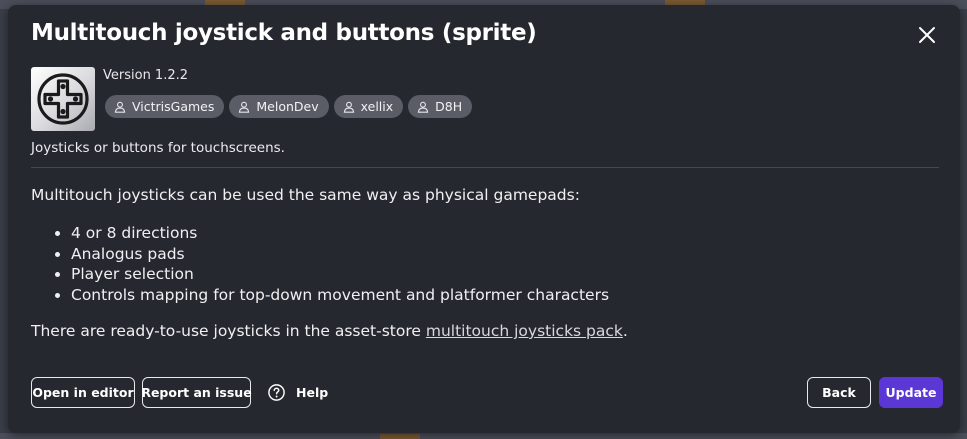 Image resolution: width=967 pixels, height=439 pixels. Describe the element at coordinates (173, 106) in the screenshot. I see `author-name: VictrisGames` at that location.